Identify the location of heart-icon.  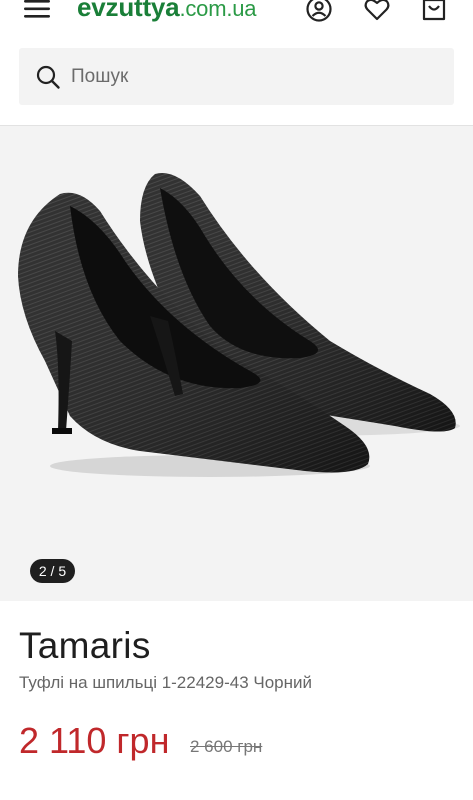
(378, 13).